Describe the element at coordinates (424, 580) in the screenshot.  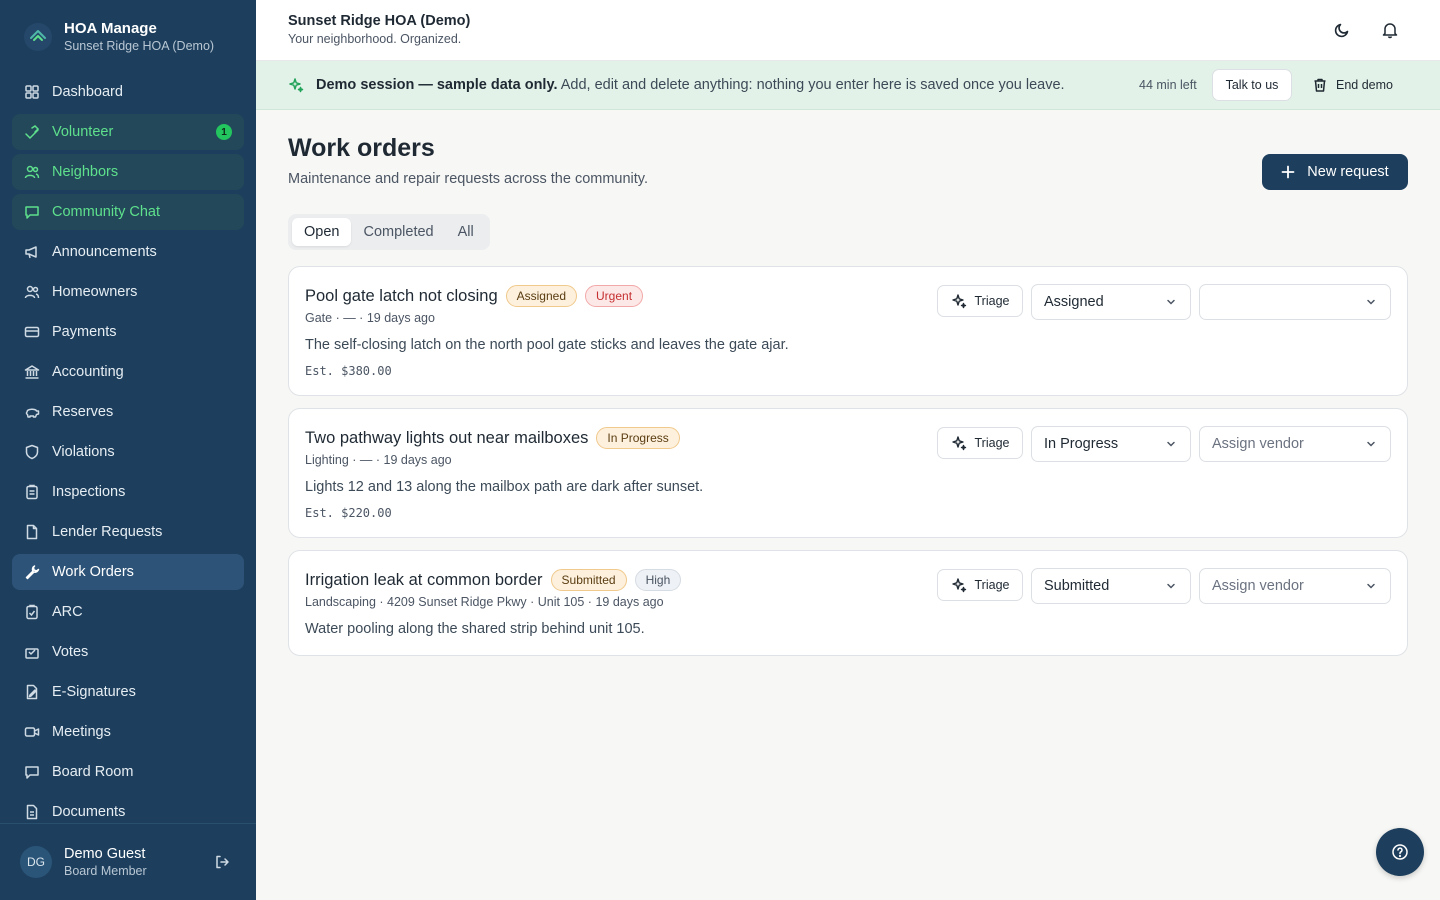
I see `work-order-title: Irrigation leak at common border` at that location.